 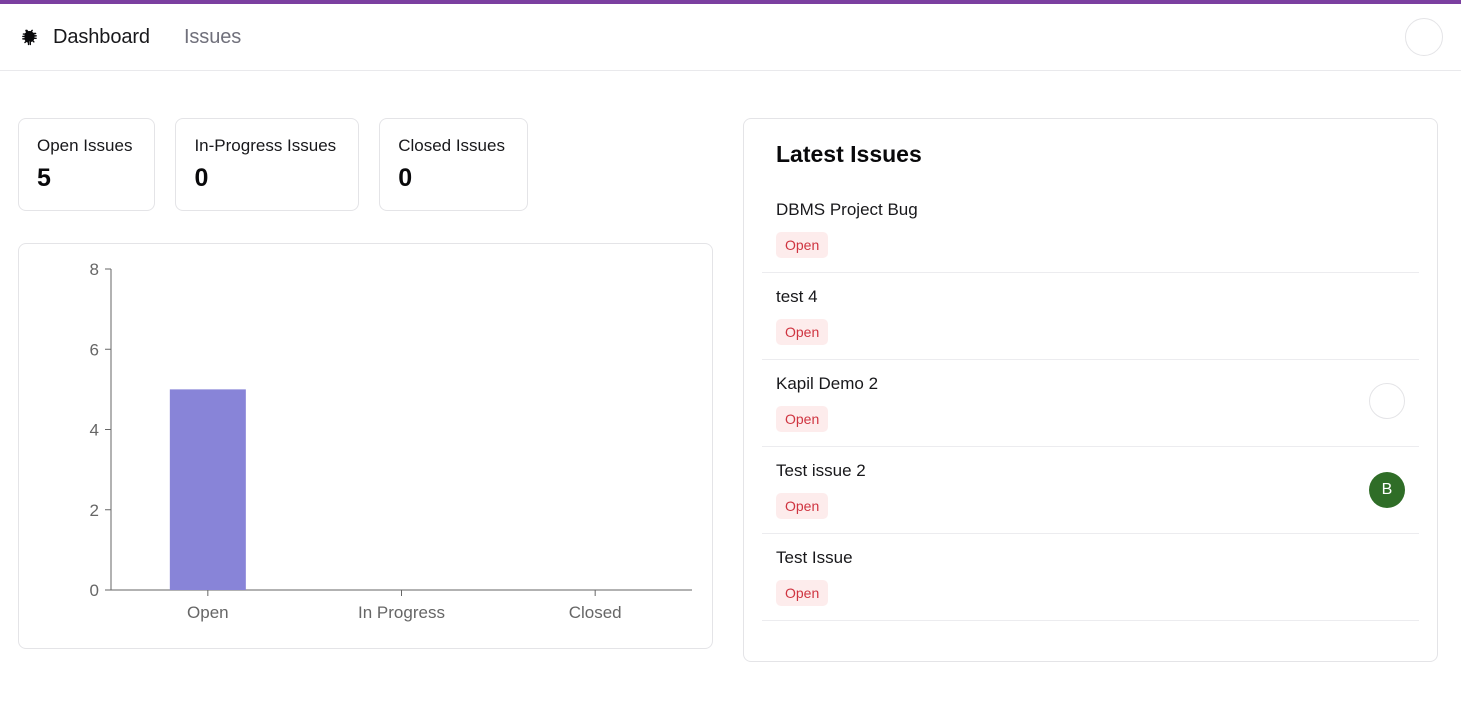 What do you see at coordinates (94, 590) in the screenshot?
I see `svg-text: 0` at bounding box center [94, 590].